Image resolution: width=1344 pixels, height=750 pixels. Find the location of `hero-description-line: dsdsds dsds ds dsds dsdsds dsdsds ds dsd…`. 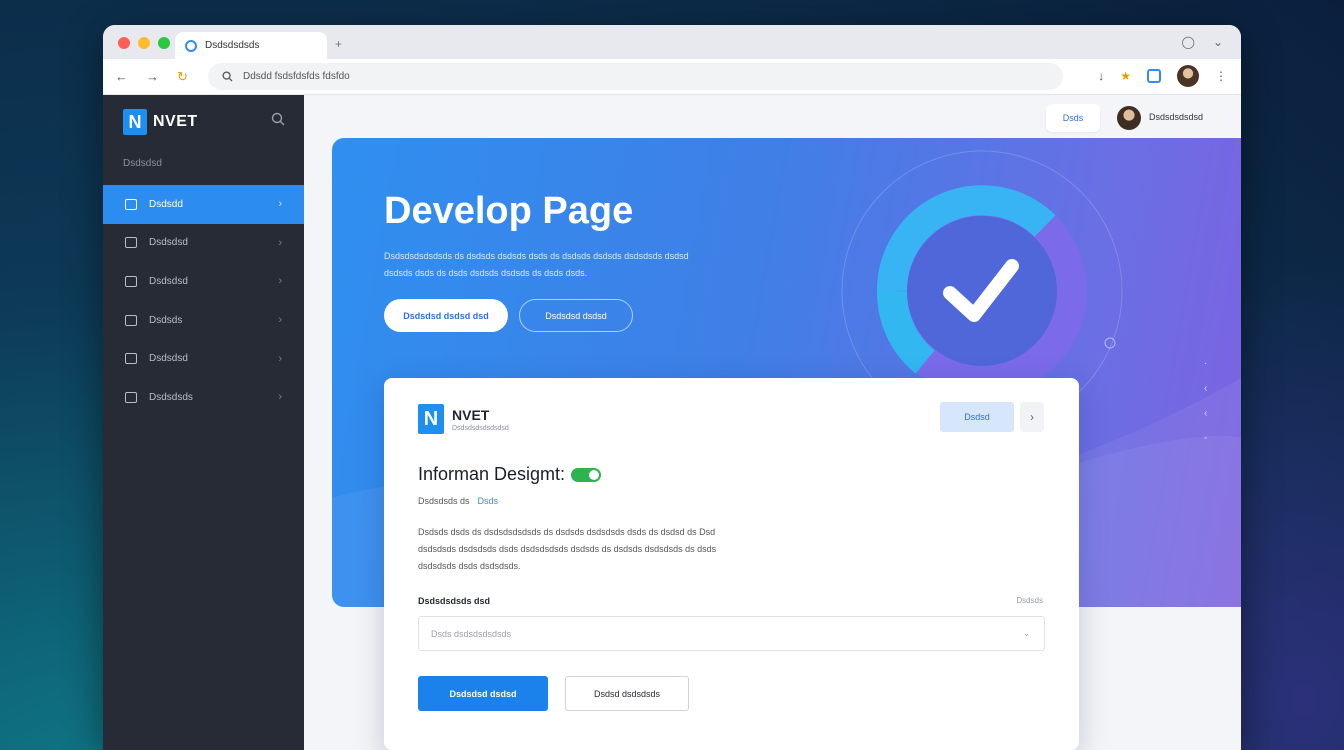

hero-description-line: dsdsds dsds ds dsds dsdsds dsdsds ds dsd… is located at coordinates (486, 273).